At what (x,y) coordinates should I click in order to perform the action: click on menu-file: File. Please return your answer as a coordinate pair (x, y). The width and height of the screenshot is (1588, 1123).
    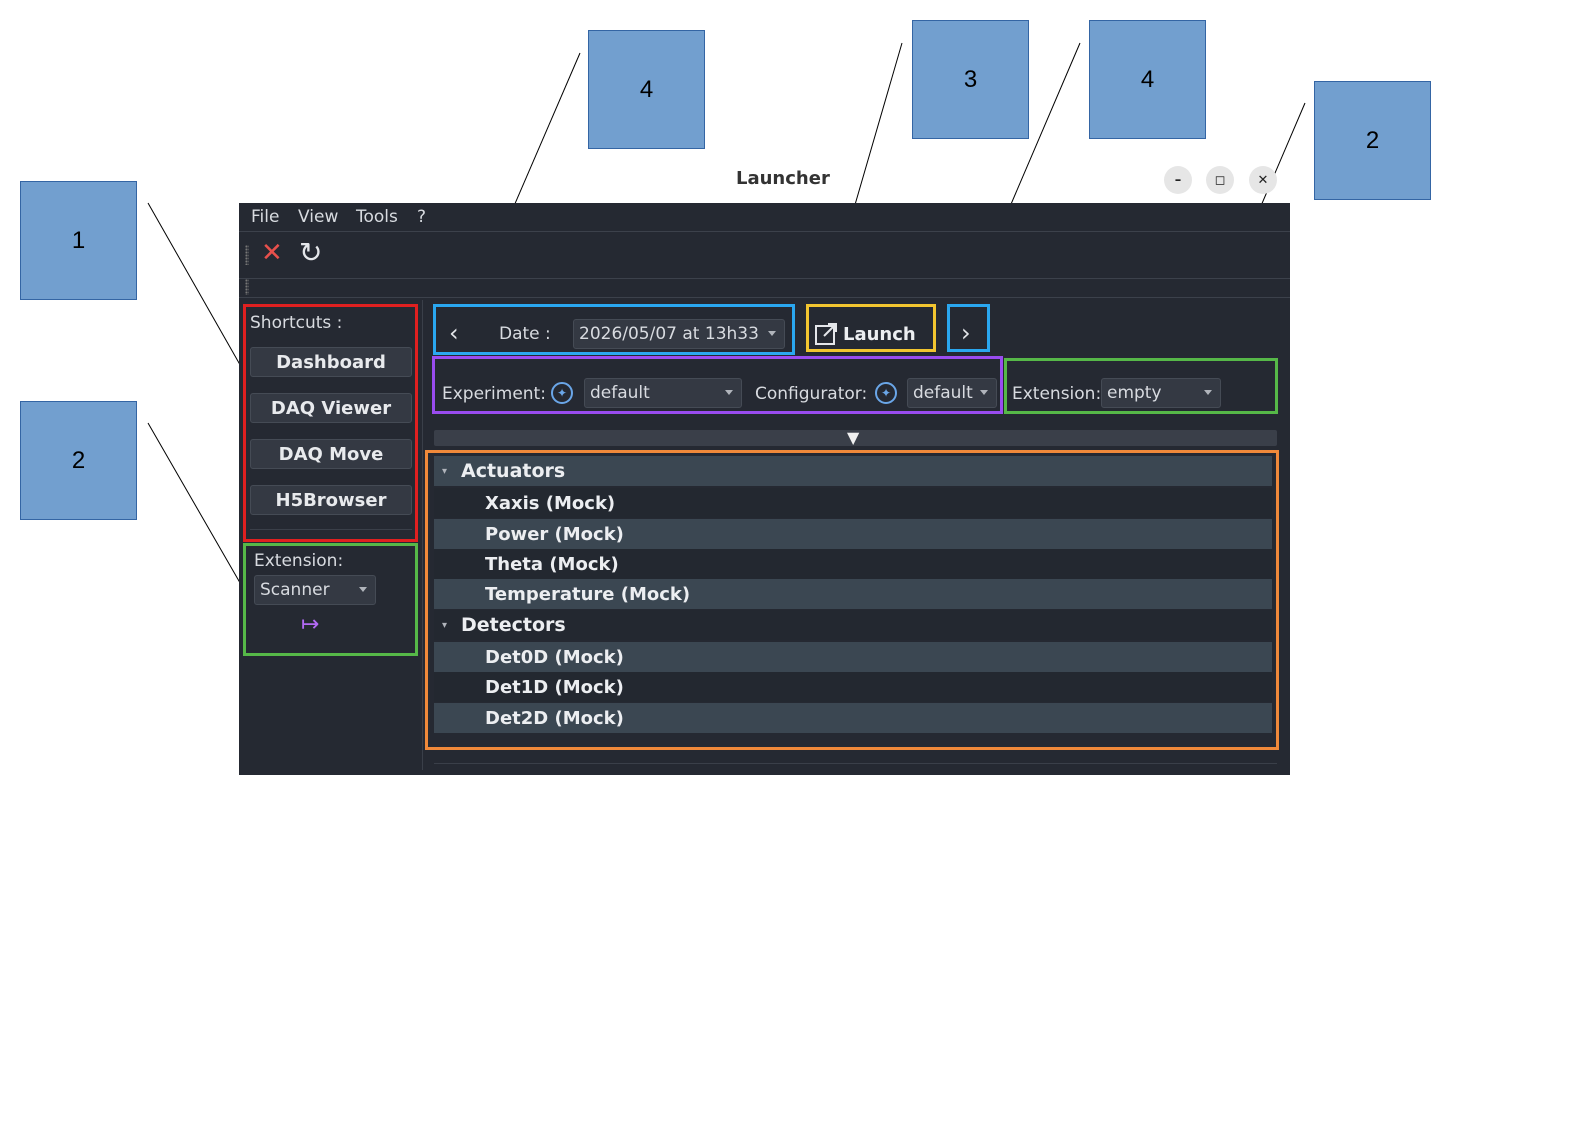
    Looking at the image, I should click on (265, 217).